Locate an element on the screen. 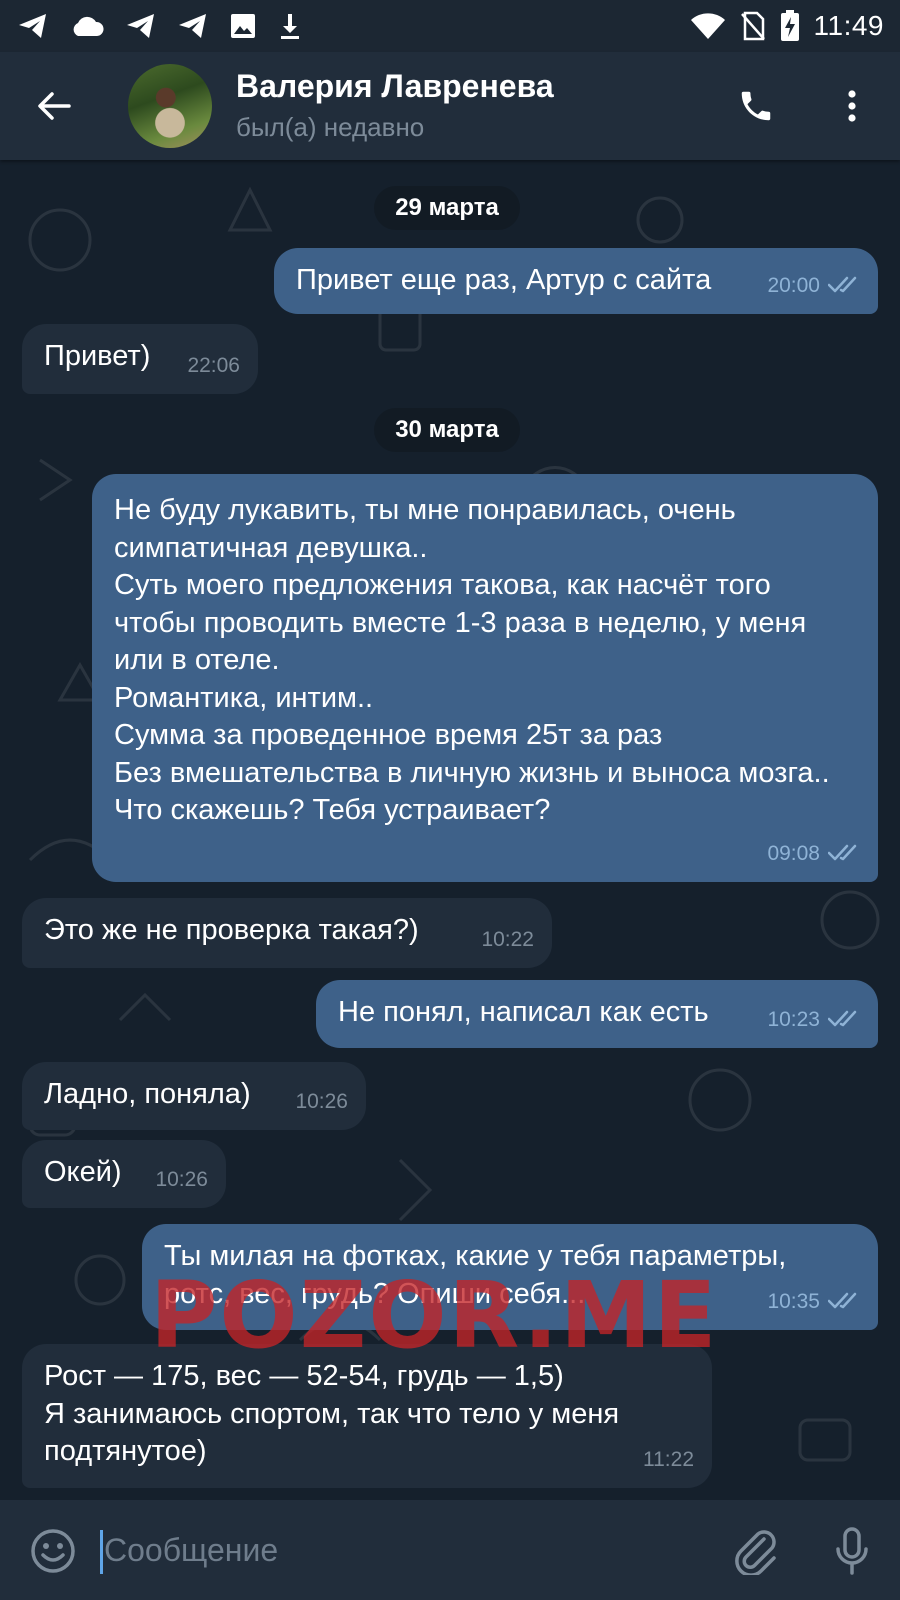 Image resolution: width=900 pixels, height=1600 pixels. message-incoming: Это же не проверка такая?) 10:22 is located at coordinates (287, 933).